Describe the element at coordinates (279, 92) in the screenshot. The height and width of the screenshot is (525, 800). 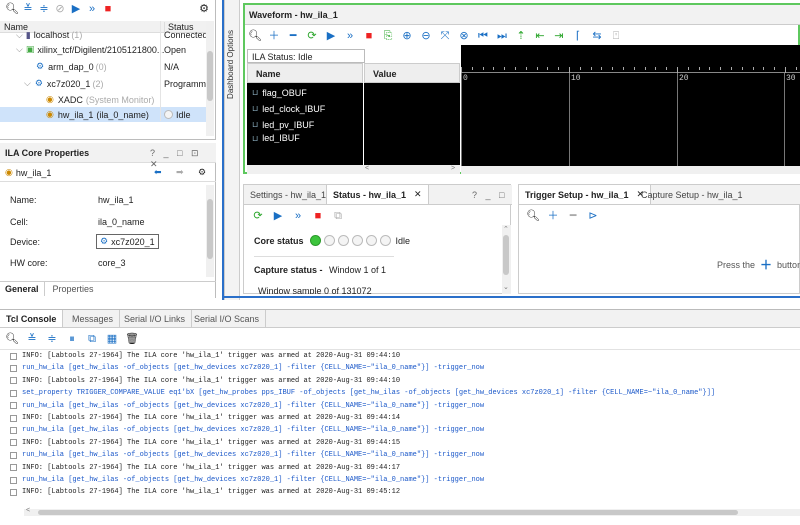
I see `signal-row: ⊔ flag_OBUF` at that location.